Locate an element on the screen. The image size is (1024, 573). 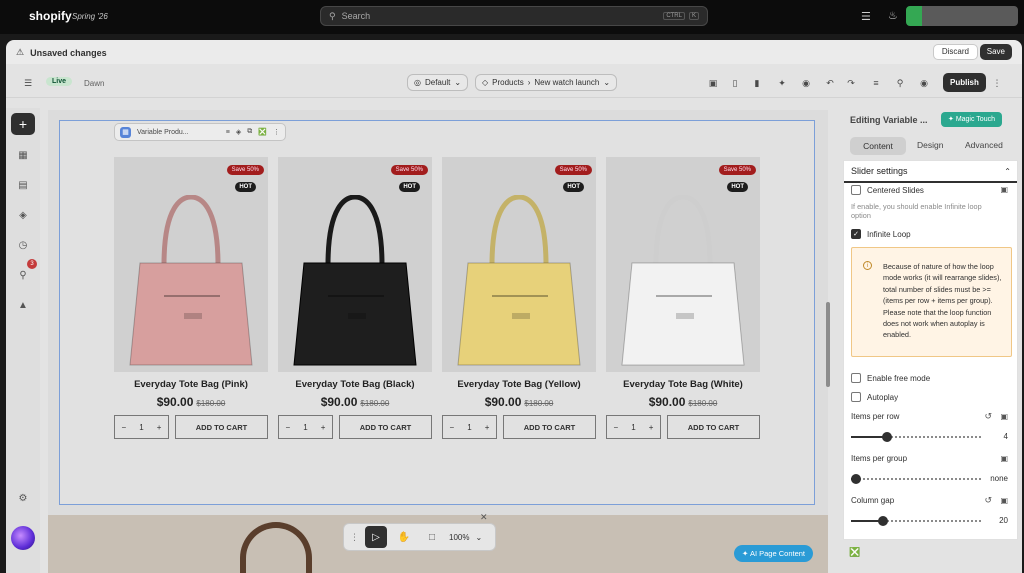
save-button: Save is located at coordinates (995, 52).